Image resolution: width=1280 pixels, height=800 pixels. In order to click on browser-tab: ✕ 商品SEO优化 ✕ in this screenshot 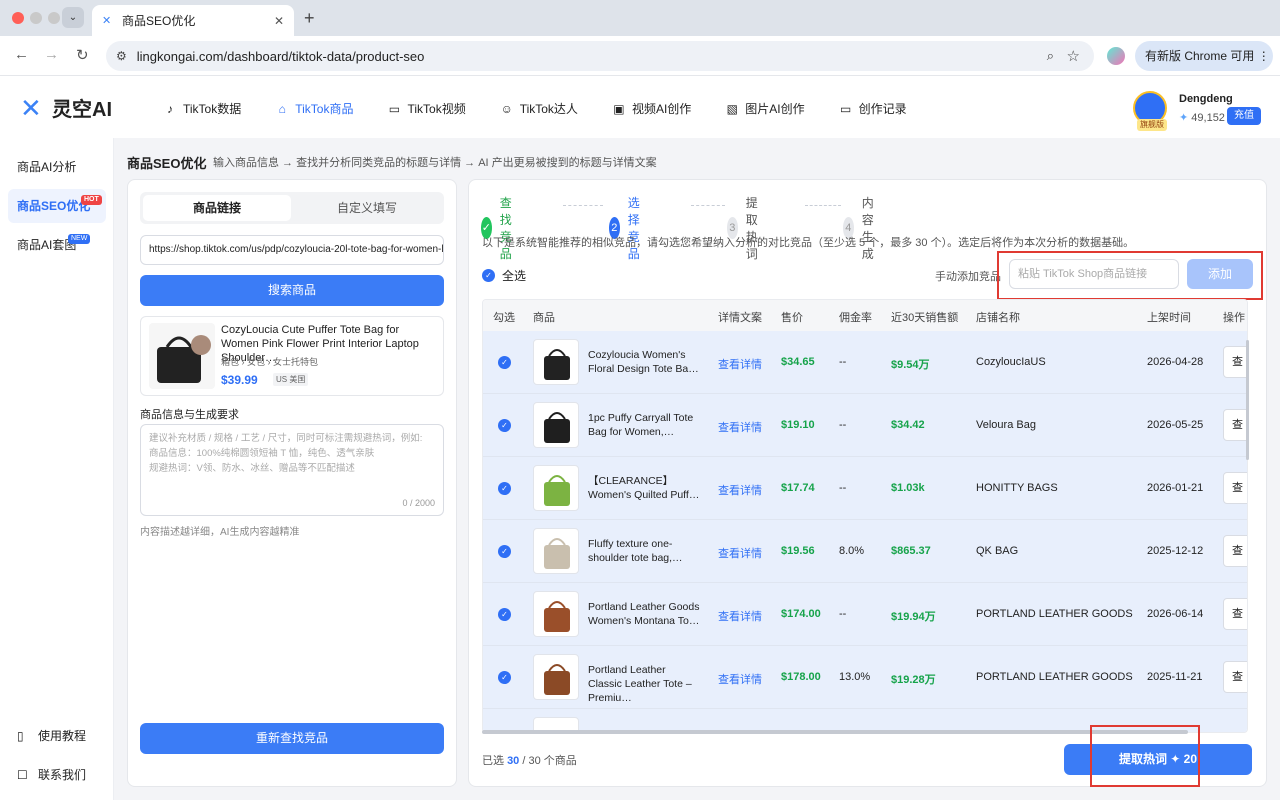, I will do `click(193, 20)`.